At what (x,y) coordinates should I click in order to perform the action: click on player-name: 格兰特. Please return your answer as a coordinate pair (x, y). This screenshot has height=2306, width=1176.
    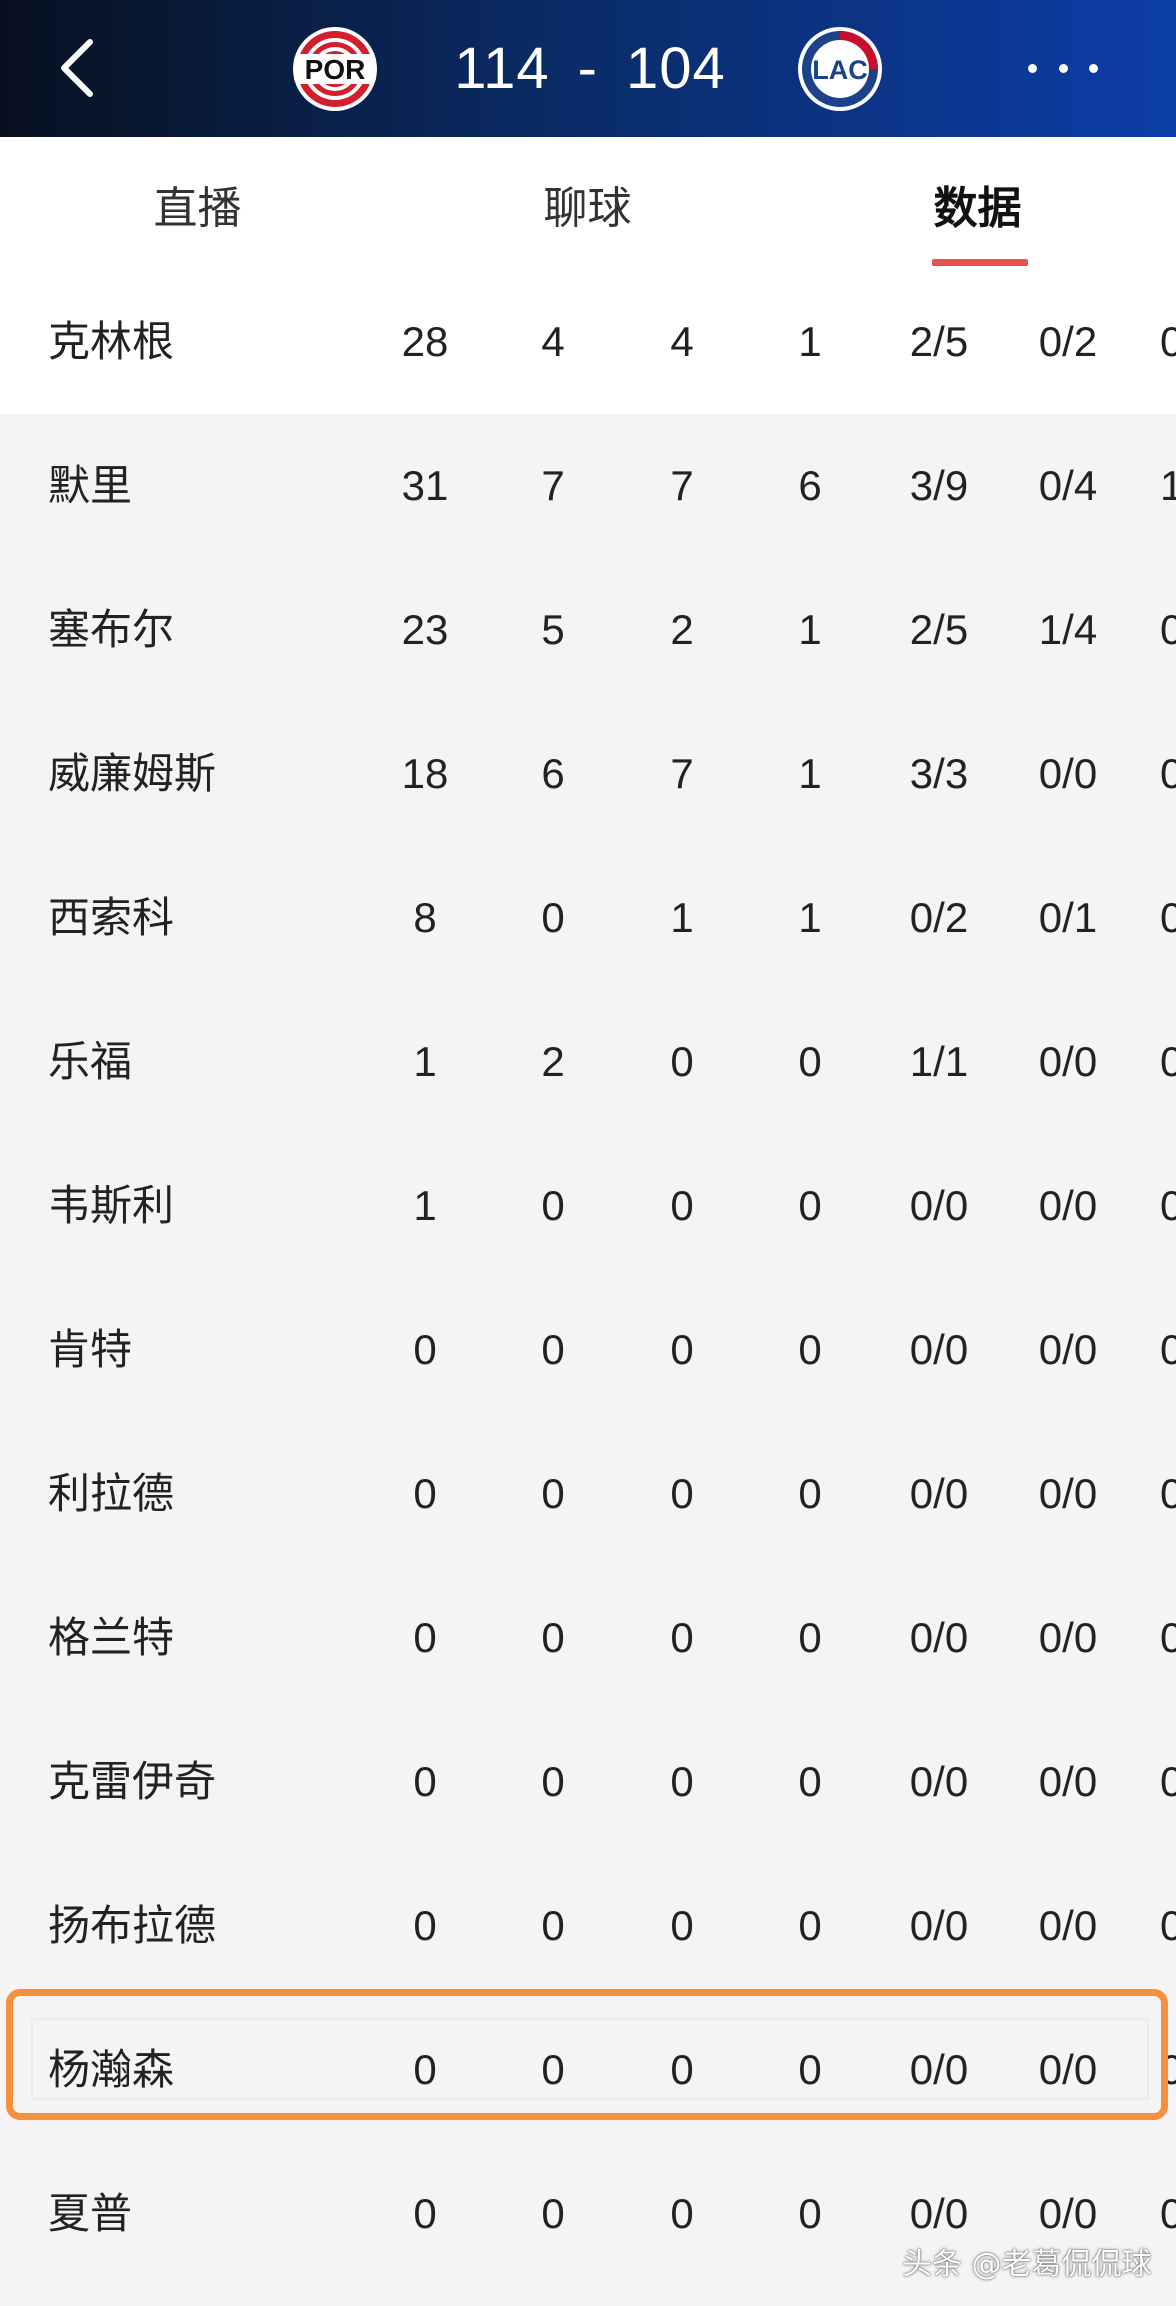
    Looking at the image, I should click on (111, 1637).